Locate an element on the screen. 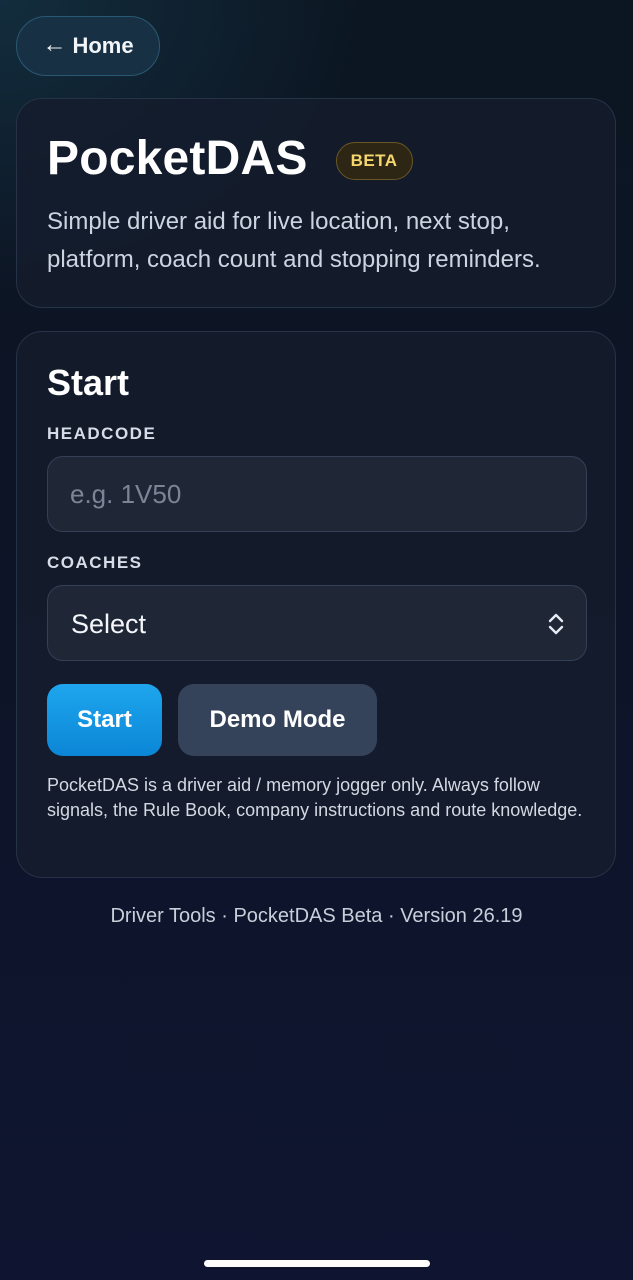 Image resolution: width=633 pixels, height=1280 pixels. start-section-title: Start is located at coordinates (88, 382).